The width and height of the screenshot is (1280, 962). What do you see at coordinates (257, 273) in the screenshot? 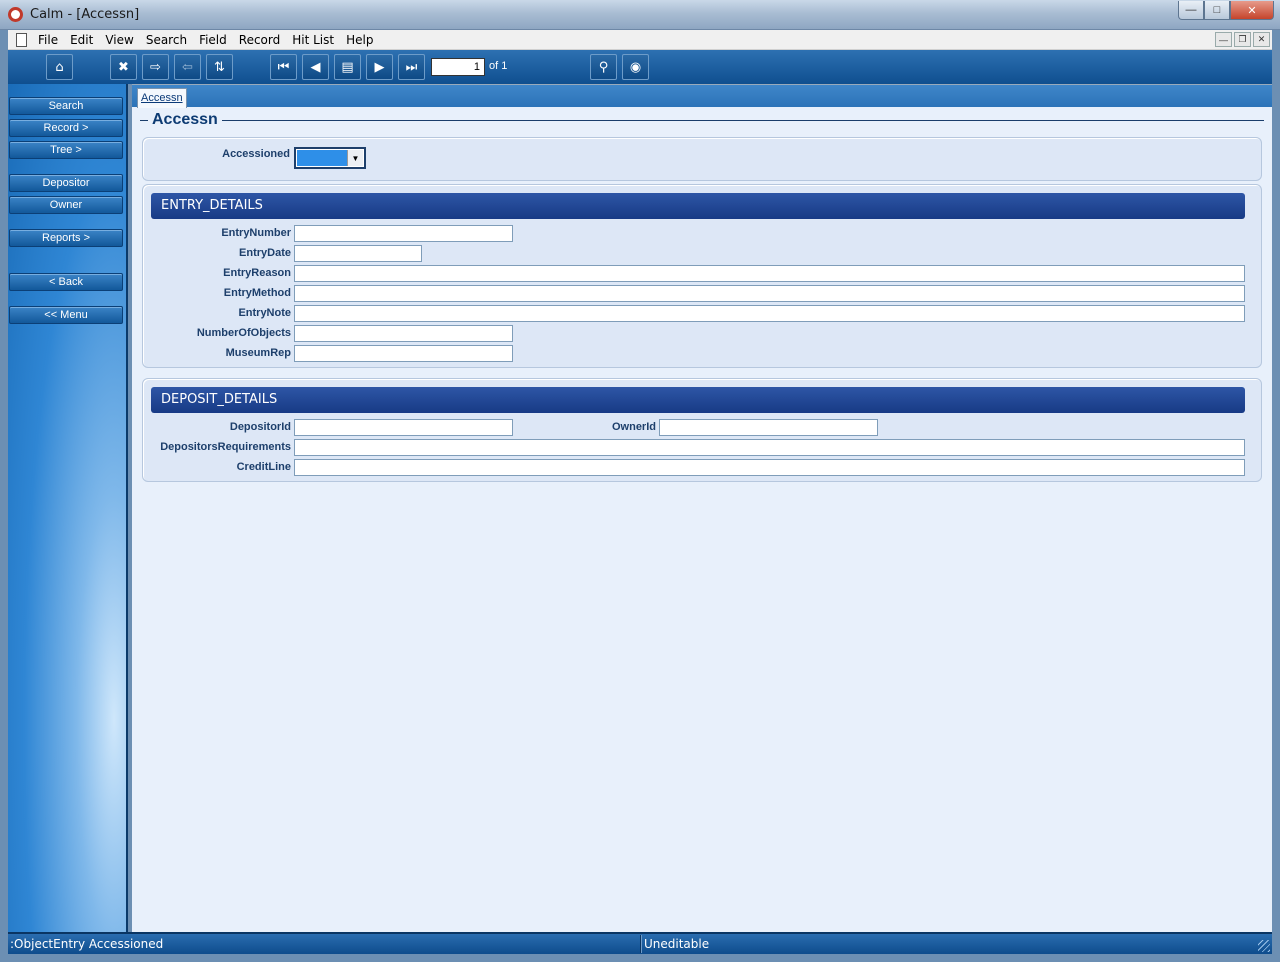
I see `entry-reason-label: EntryReason` at bounding box center [257, 273].